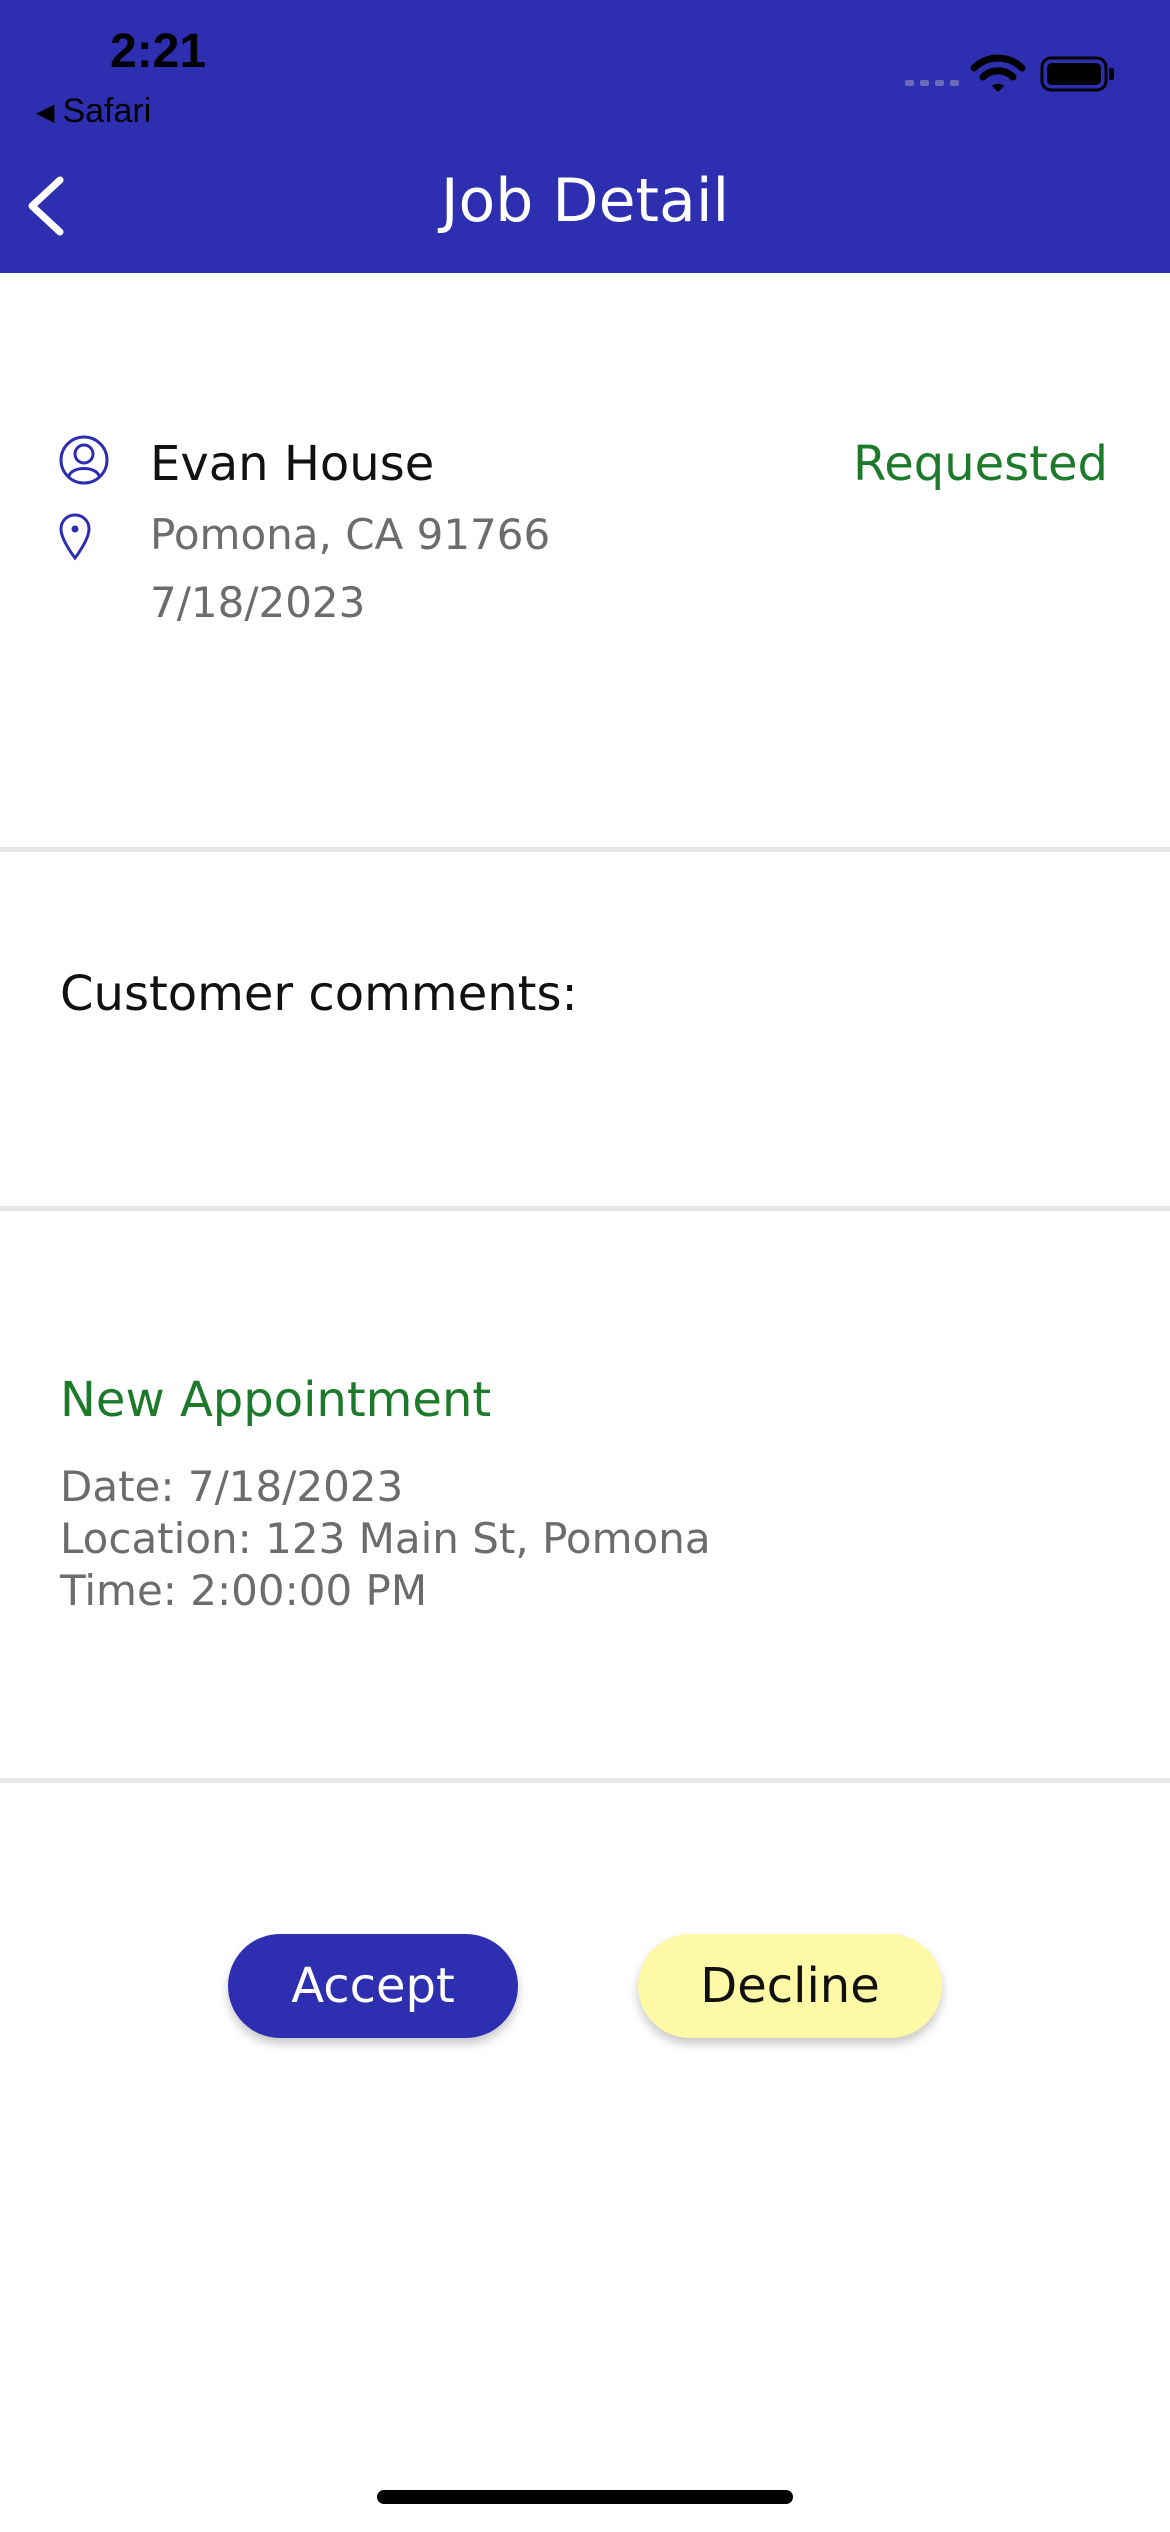  I want to click on status-back-label: Safari, so click(107, 111).